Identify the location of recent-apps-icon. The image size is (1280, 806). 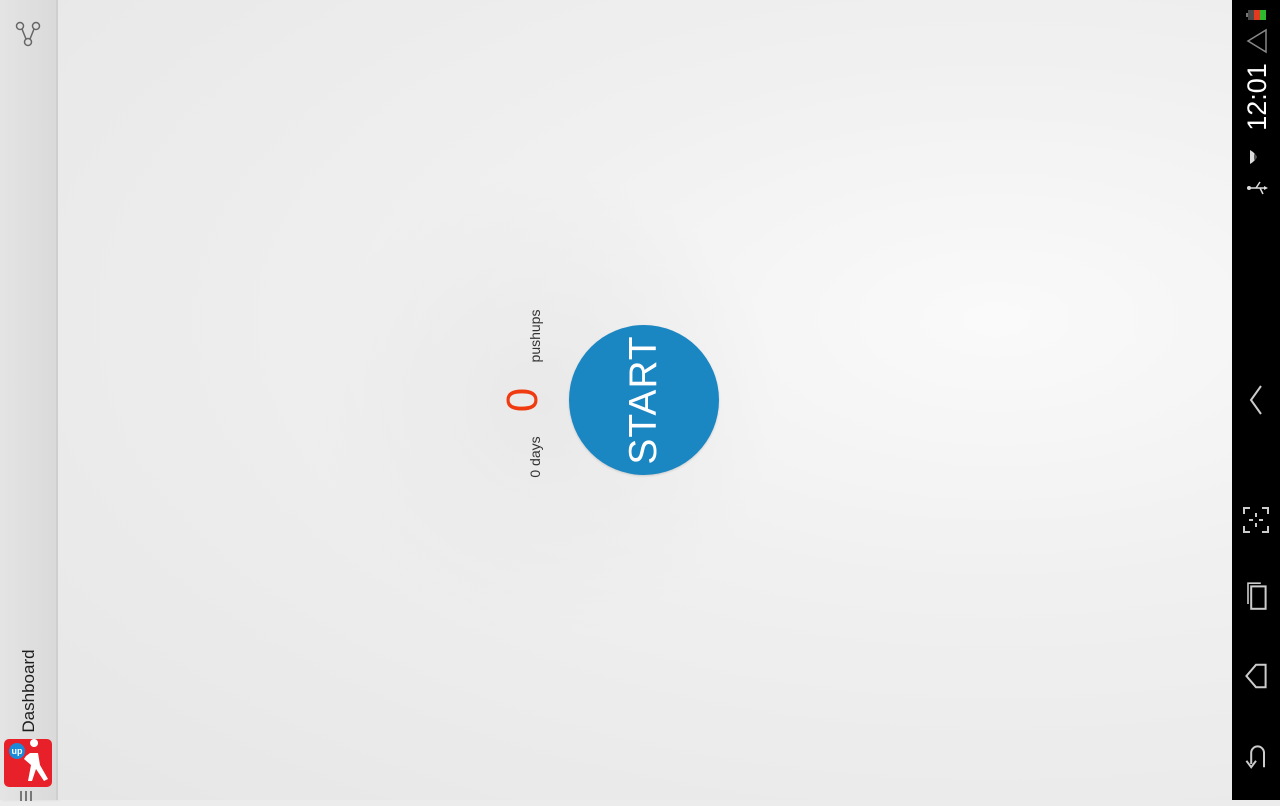
(1256, 596).